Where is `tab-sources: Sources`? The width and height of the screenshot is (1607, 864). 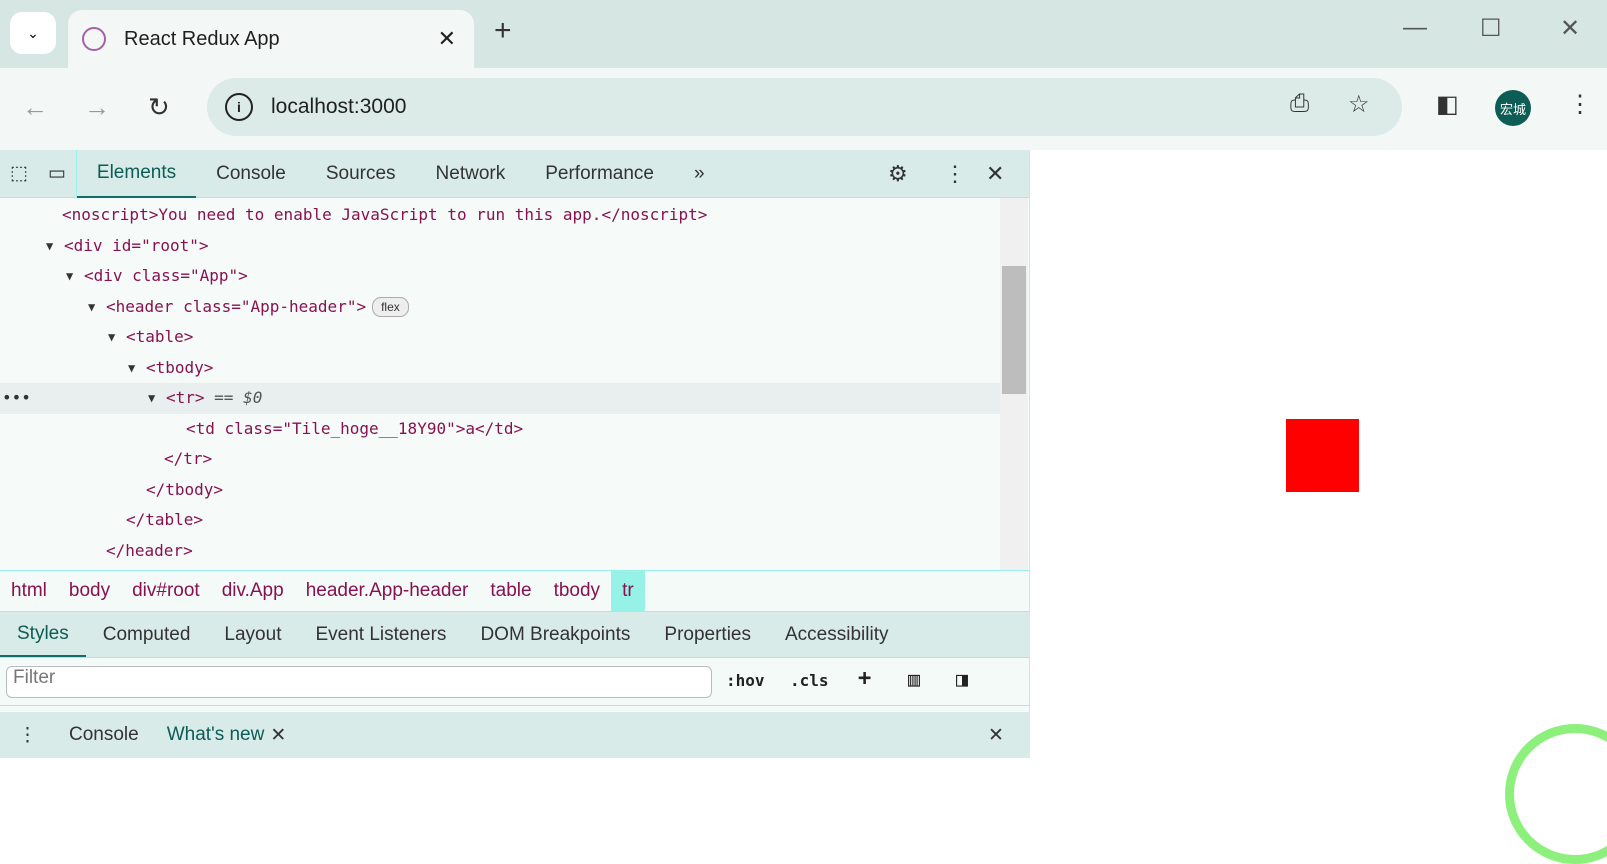
tab-sources: Sources is located at coordinates (361, 174).